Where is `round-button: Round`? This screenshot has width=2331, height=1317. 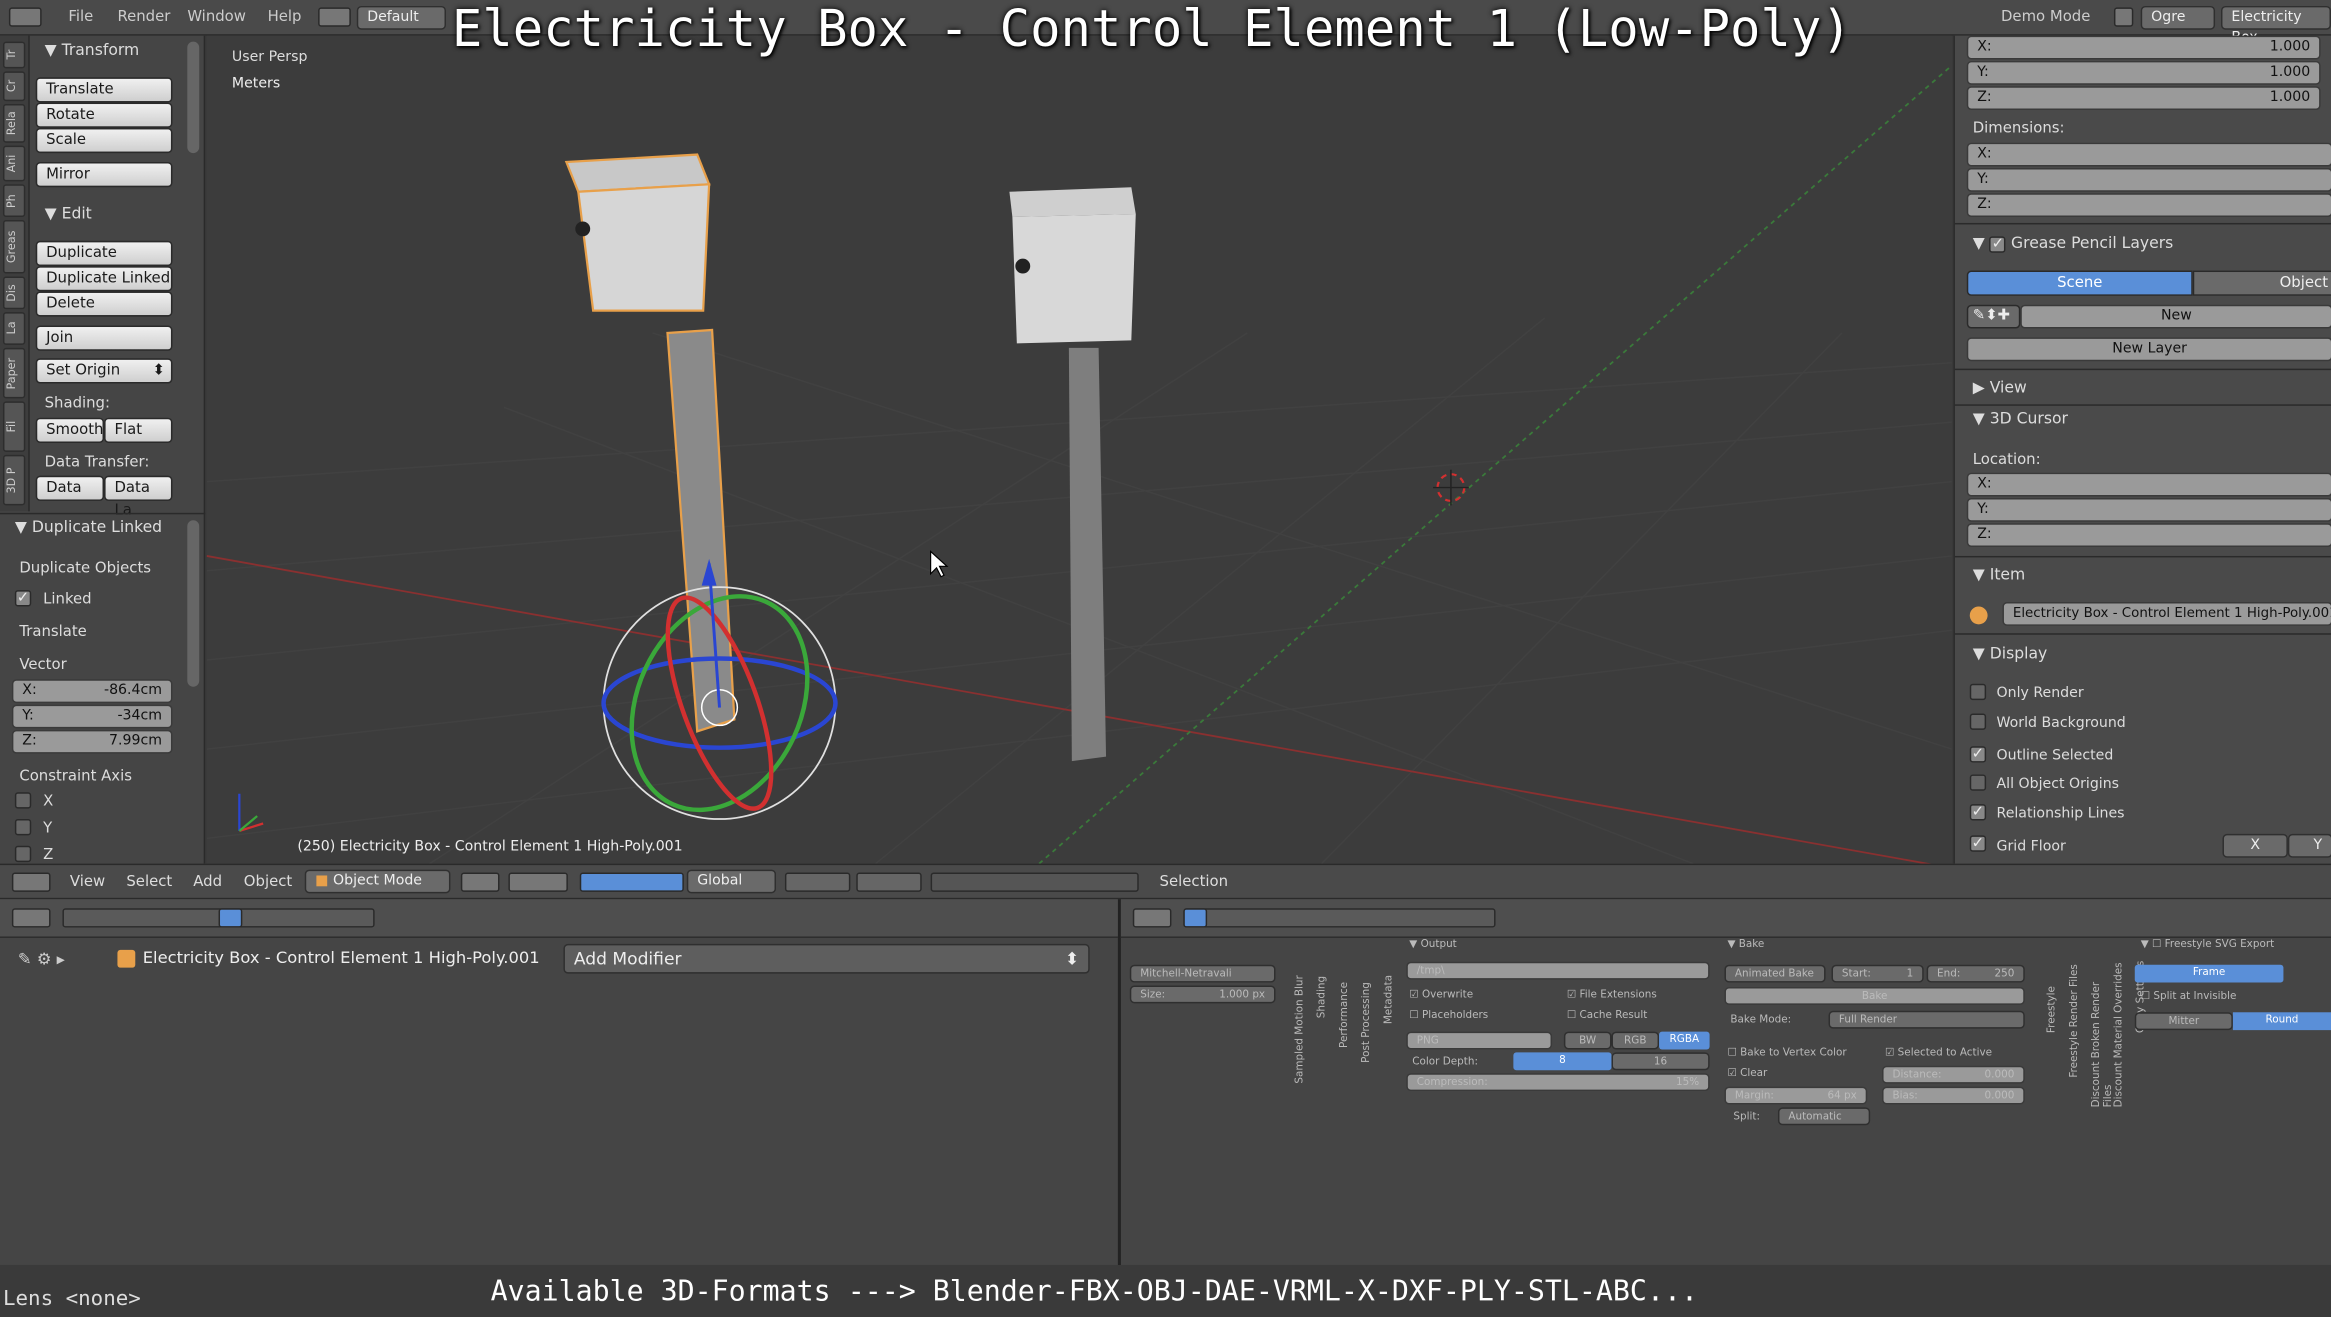
round-button: Round is located at coordinates (2281, 1021).